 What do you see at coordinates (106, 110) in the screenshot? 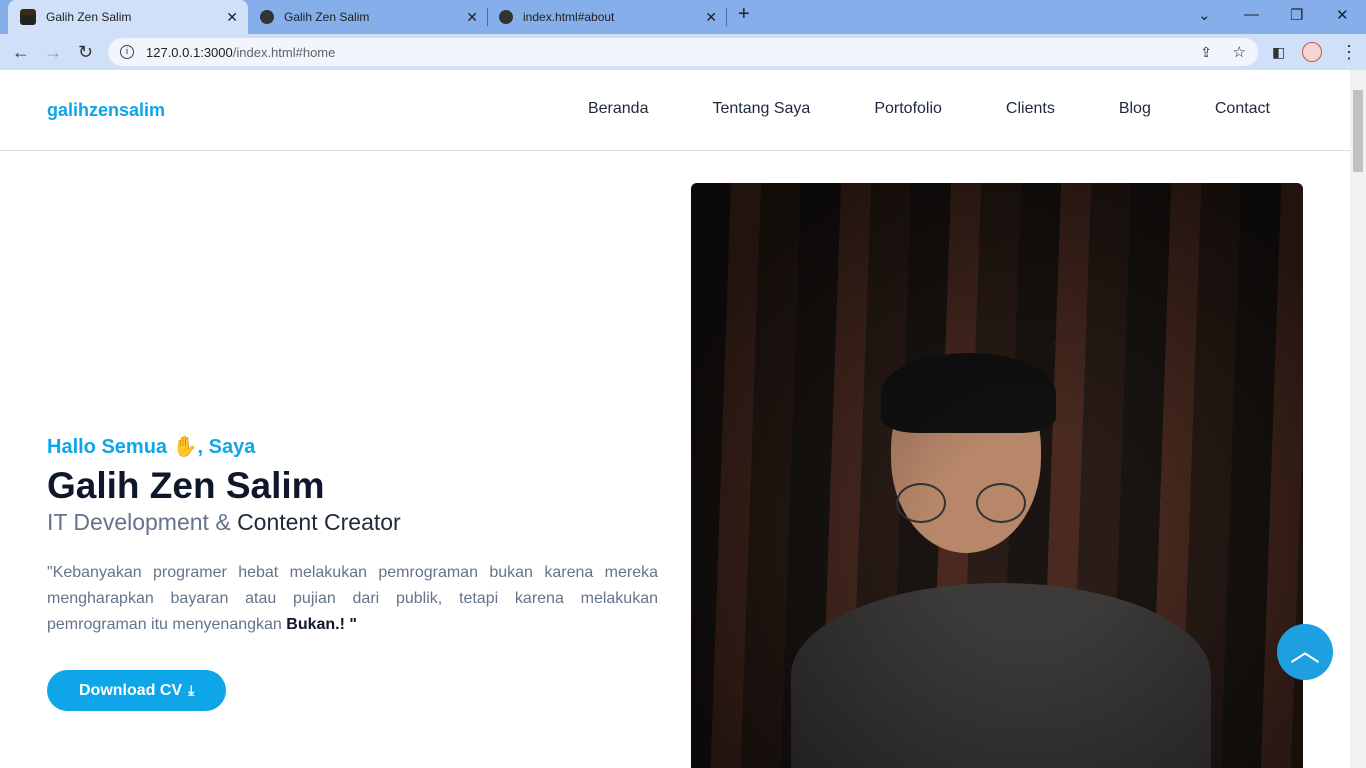
I see `site-logo: galihzensalim` at bounding box center [106, 110].